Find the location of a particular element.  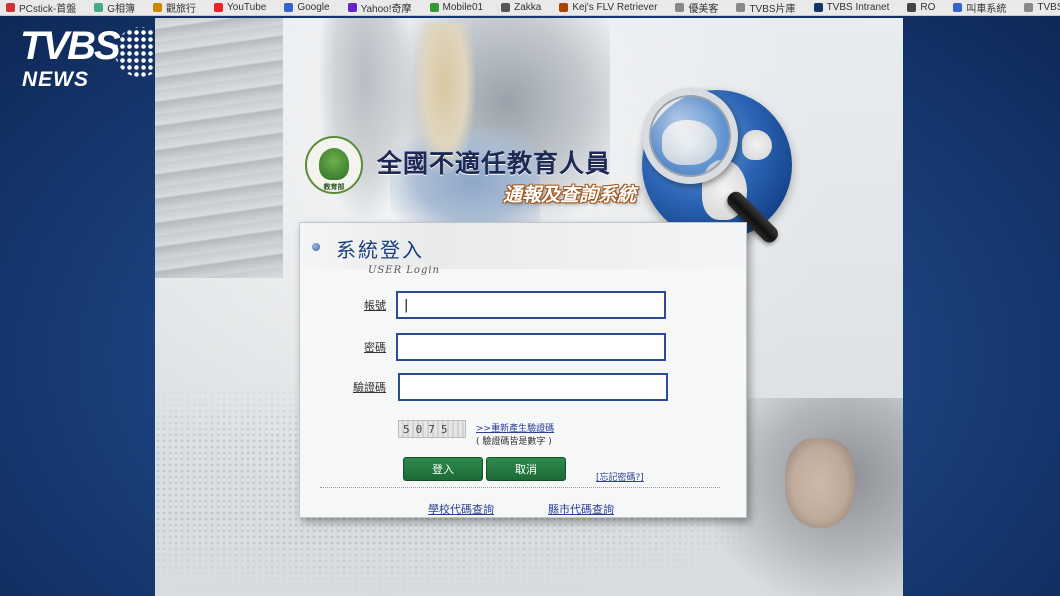

ministry-emblem-logo: 教育部 is located at coordinates (334, 165).